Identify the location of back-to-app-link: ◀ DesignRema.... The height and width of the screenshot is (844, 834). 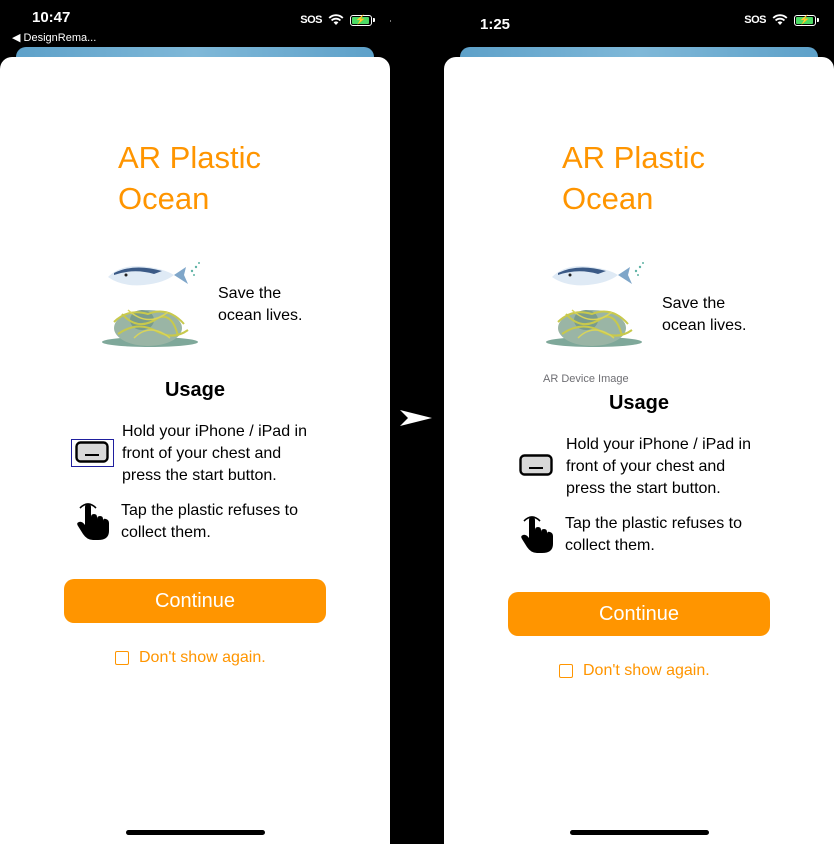
(54, 37).